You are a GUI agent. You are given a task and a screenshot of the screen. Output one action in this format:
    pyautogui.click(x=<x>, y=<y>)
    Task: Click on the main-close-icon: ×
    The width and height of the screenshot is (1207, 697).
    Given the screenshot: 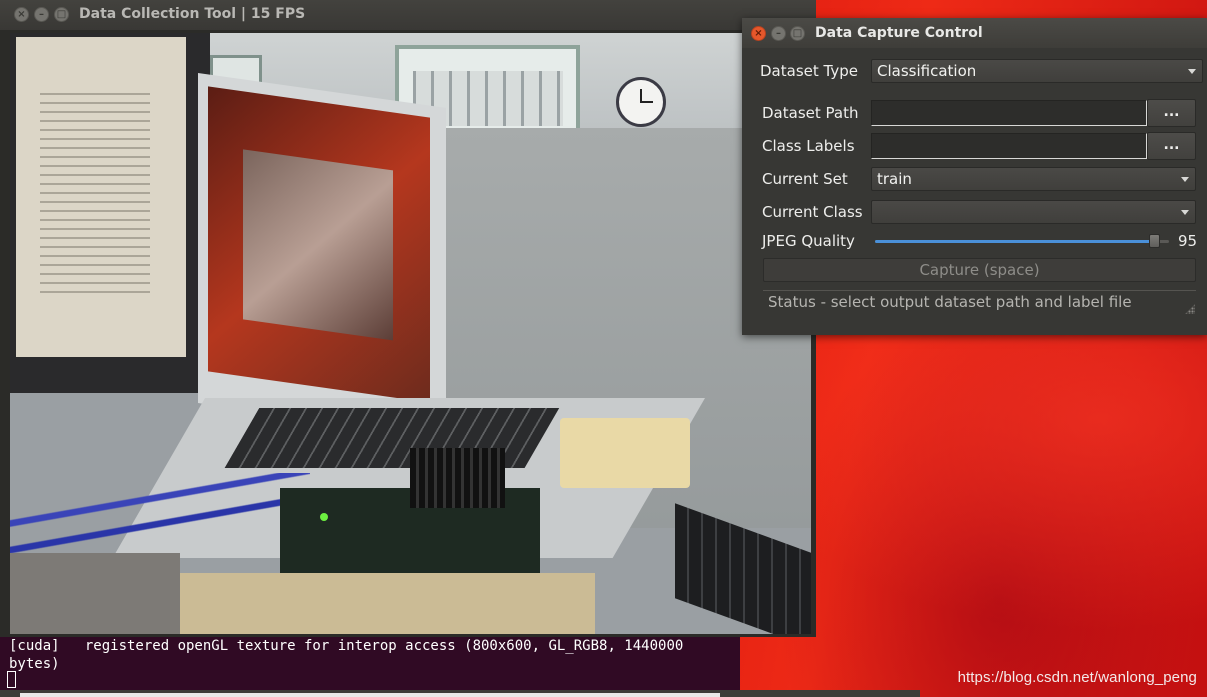 What is the action you would take?
    pyautogui.click(x=21, y=14)
    